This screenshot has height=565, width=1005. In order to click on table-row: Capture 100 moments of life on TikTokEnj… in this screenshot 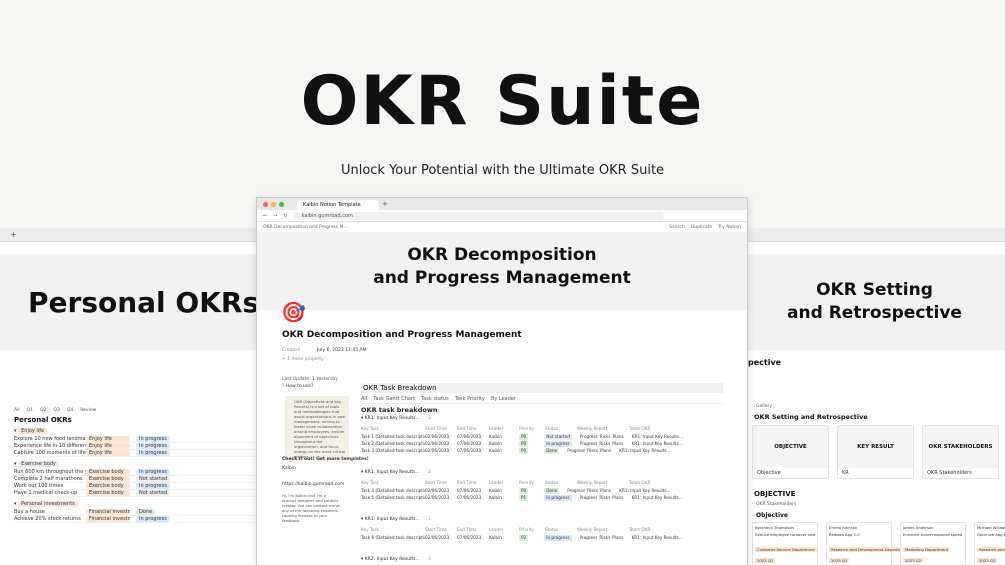, I will do `click(138, 453)`.